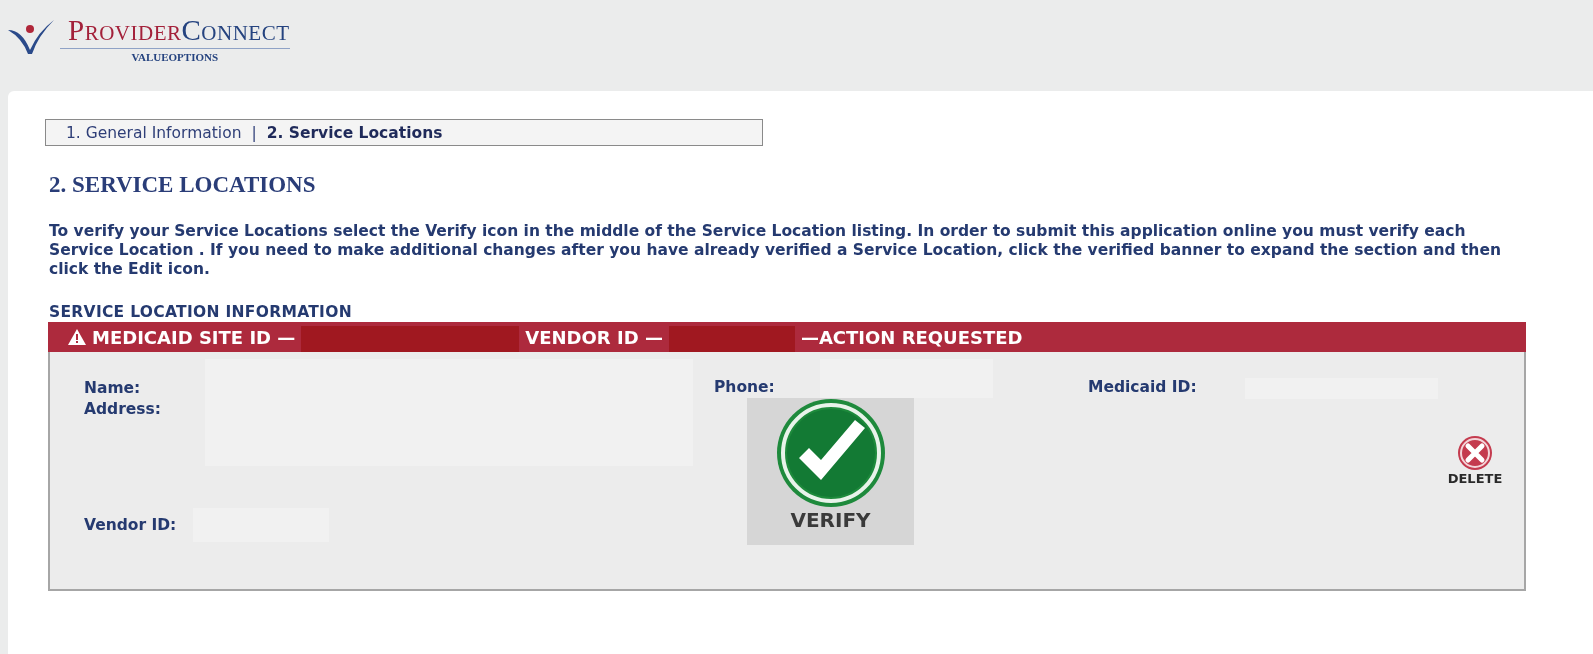  I want to click on warning-icon, so click(77, 337).